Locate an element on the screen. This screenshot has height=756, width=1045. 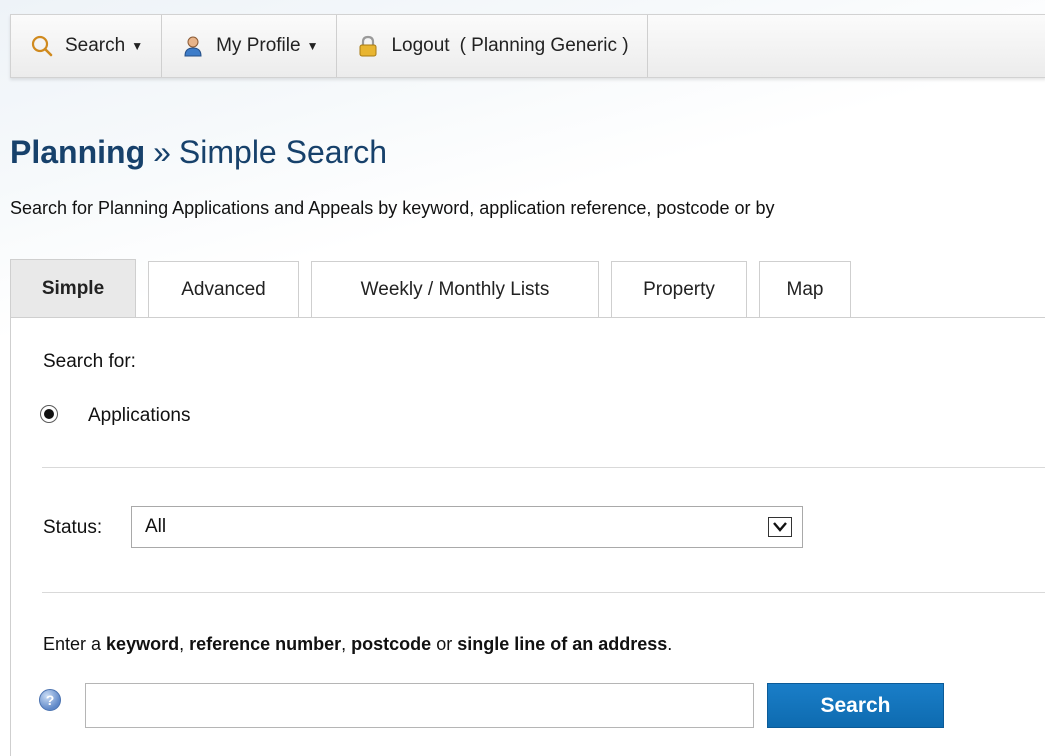
breadcrumb-planning: Planning is located at coordinates (77, 152).